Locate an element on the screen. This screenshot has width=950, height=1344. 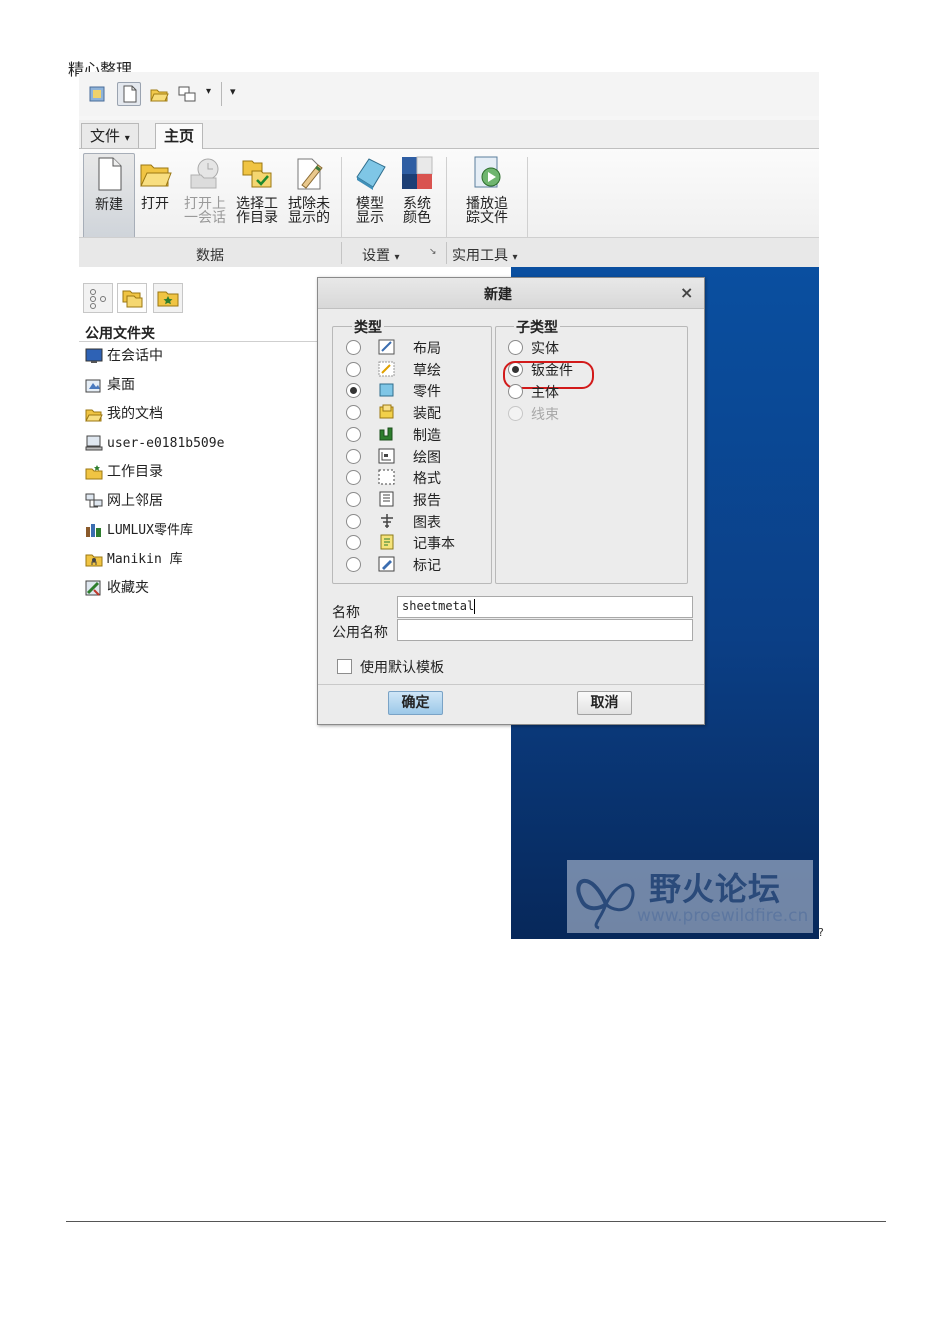
footer-rule is located at coordinates (476, 1221).